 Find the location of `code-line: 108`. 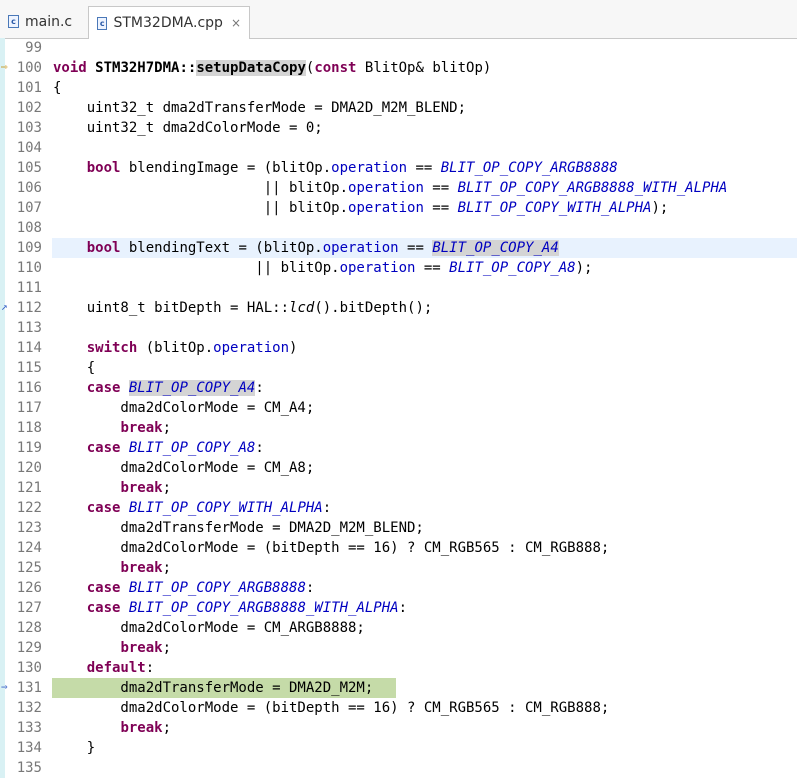

code-line: 108 is located at coordinates (398, 228).